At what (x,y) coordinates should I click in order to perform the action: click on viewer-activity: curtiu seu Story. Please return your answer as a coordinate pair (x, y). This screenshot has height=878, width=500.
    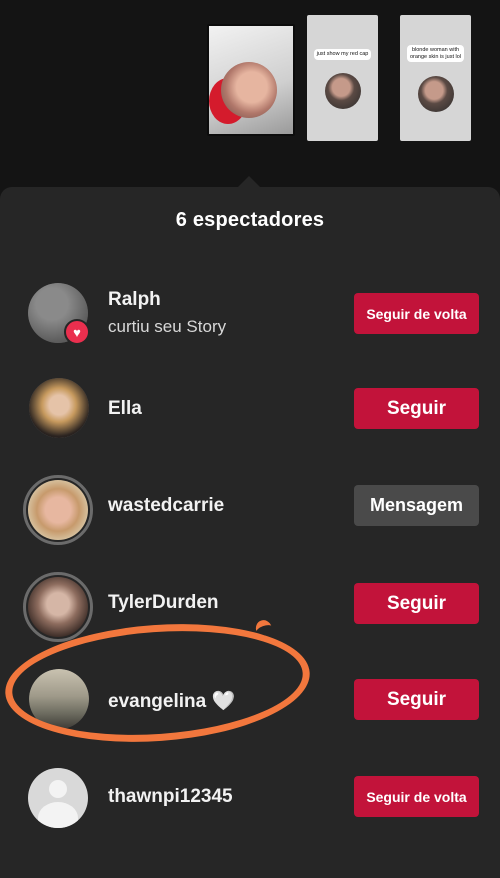
    Looking at the image, I should click on (167, 326).